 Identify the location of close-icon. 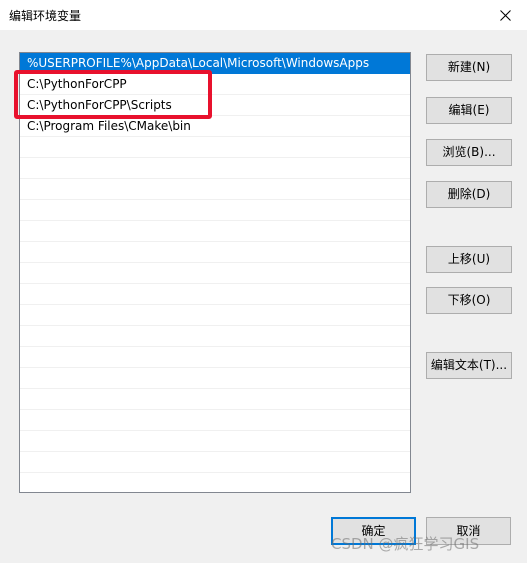
(505, 15).